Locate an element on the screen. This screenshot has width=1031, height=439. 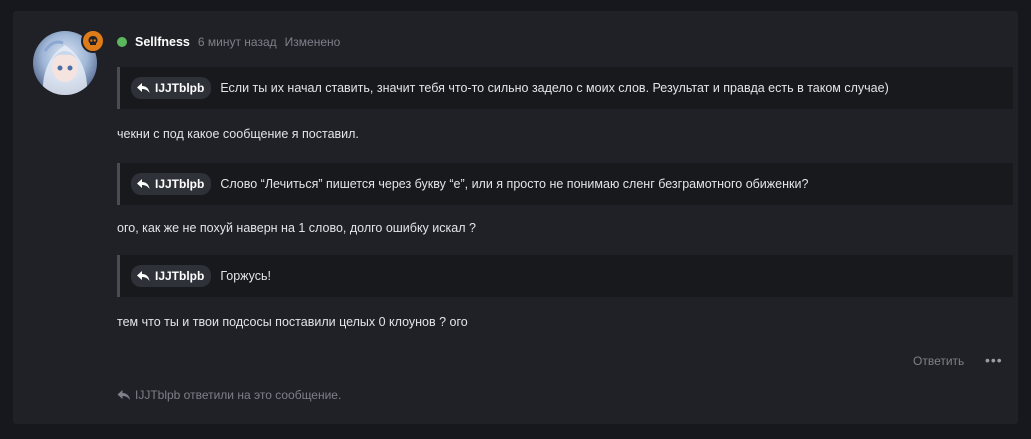
skull-badge-icon is located at coordinates (93, 41).